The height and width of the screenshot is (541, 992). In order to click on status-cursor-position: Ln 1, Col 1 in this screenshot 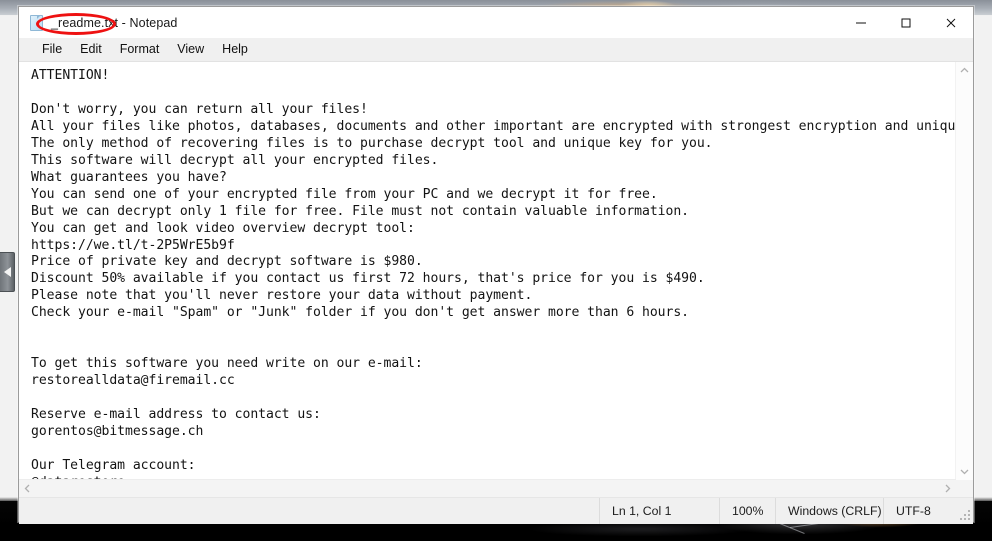, I will do `click(659, 511)`.